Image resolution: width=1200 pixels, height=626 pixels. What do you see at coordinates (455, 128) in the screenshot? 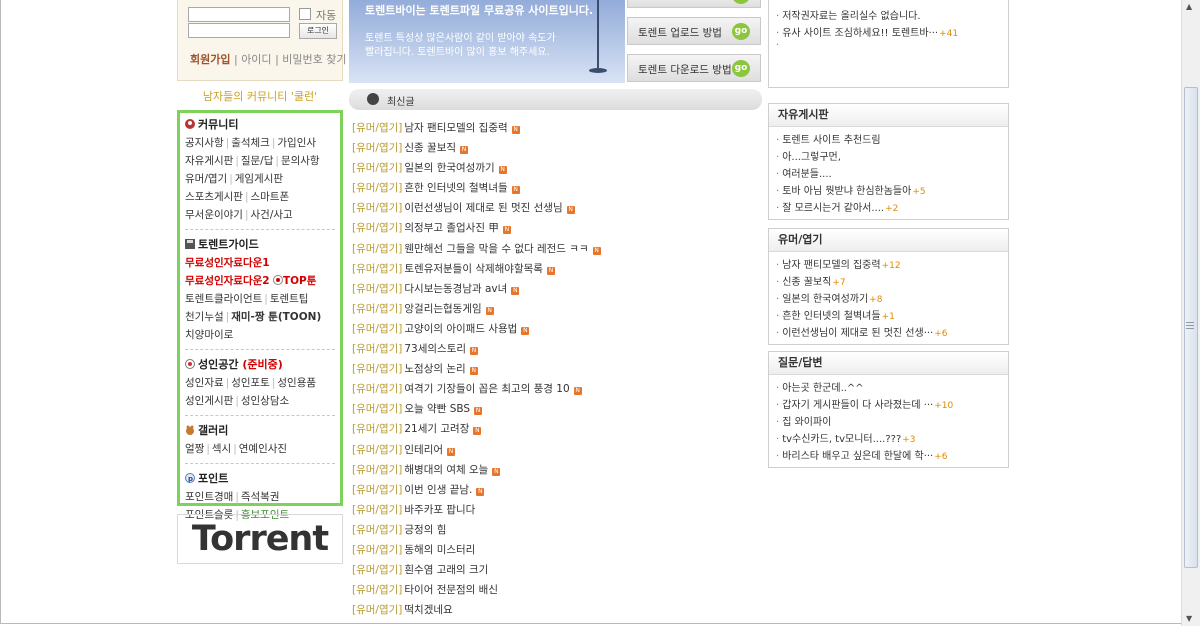
I see `post-title: 남자 팬티모델의 집중력` at bounding box center [455, 128].